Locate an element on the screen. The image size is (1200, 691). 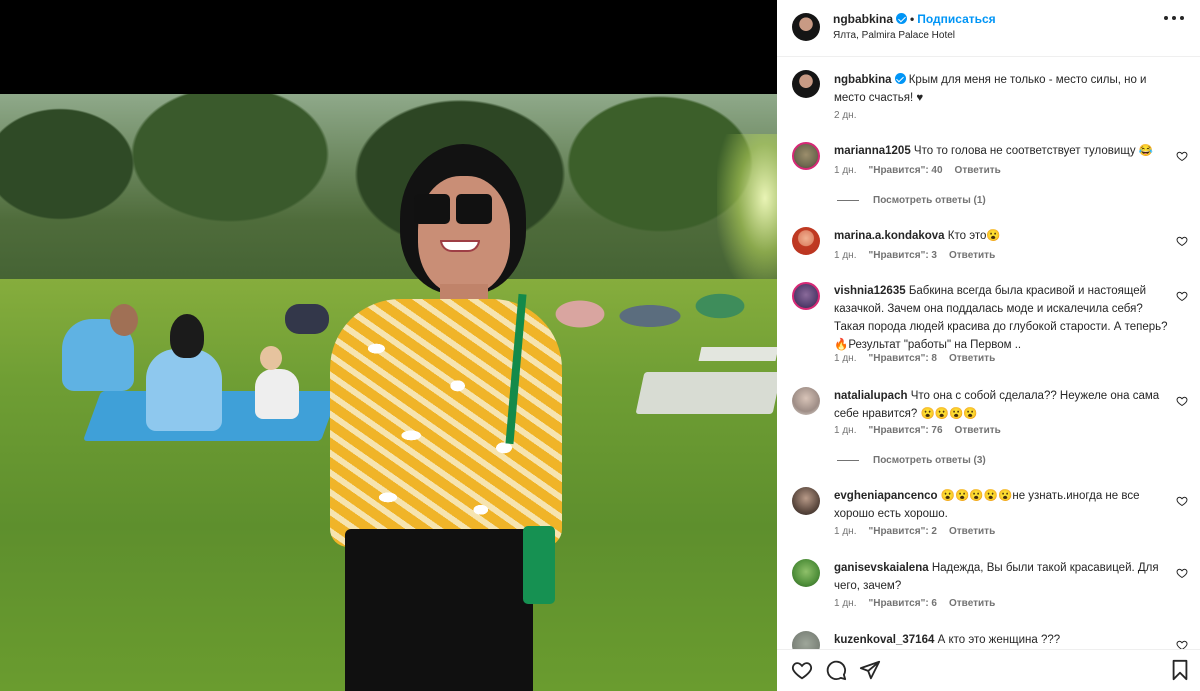
comment-text: marina.a.kondakova Кто это😮 is located at coordinates (1002, 236).